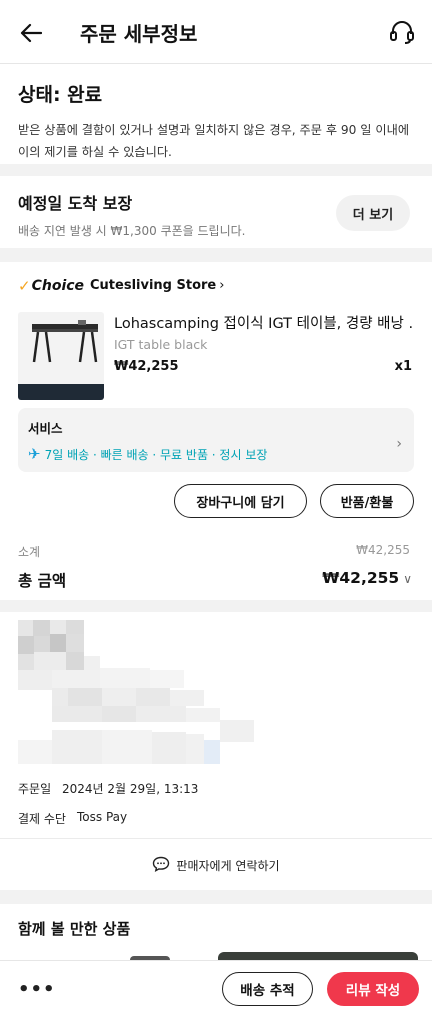 The height and width of the screenshot is (1019, 432). What do you see at coordinates (37, 989) in the screenshot?
I see `more-options-icon: •••` at bounding box center [37, 989].